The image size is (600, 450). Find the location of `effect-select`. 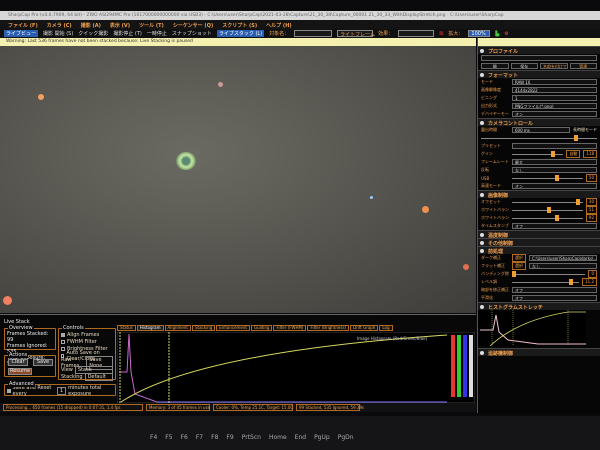

effect-select is located at coordinates (416, 33).